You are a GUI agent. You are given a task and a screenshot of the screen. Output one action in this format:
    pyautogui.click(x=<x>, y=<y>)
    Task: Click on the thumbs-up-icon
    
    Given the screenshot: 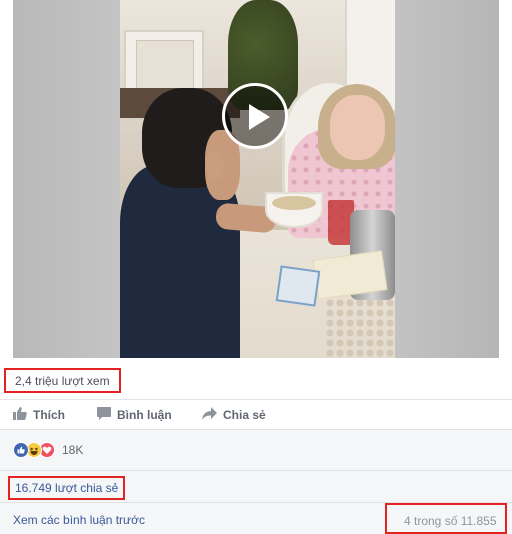 What is the action you would take?
    pyautogui.click(x=20, y=415)
    